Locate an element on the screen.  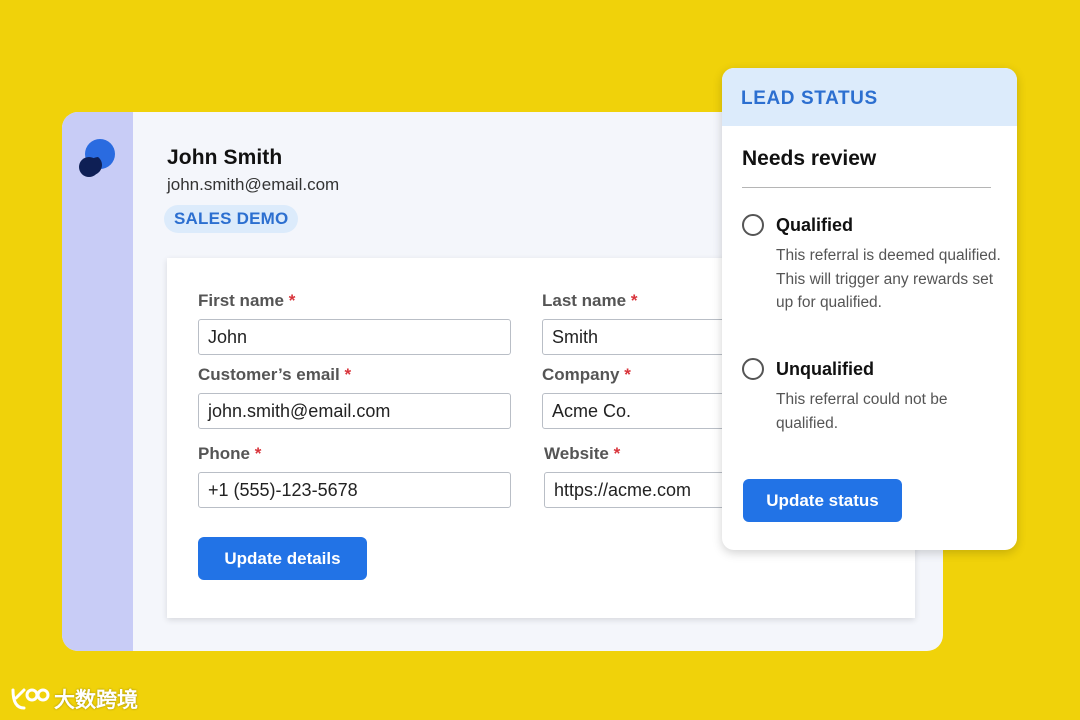
phone-field: Phone * +1 (555)-123-5678 is located at coordinates (354, 476).